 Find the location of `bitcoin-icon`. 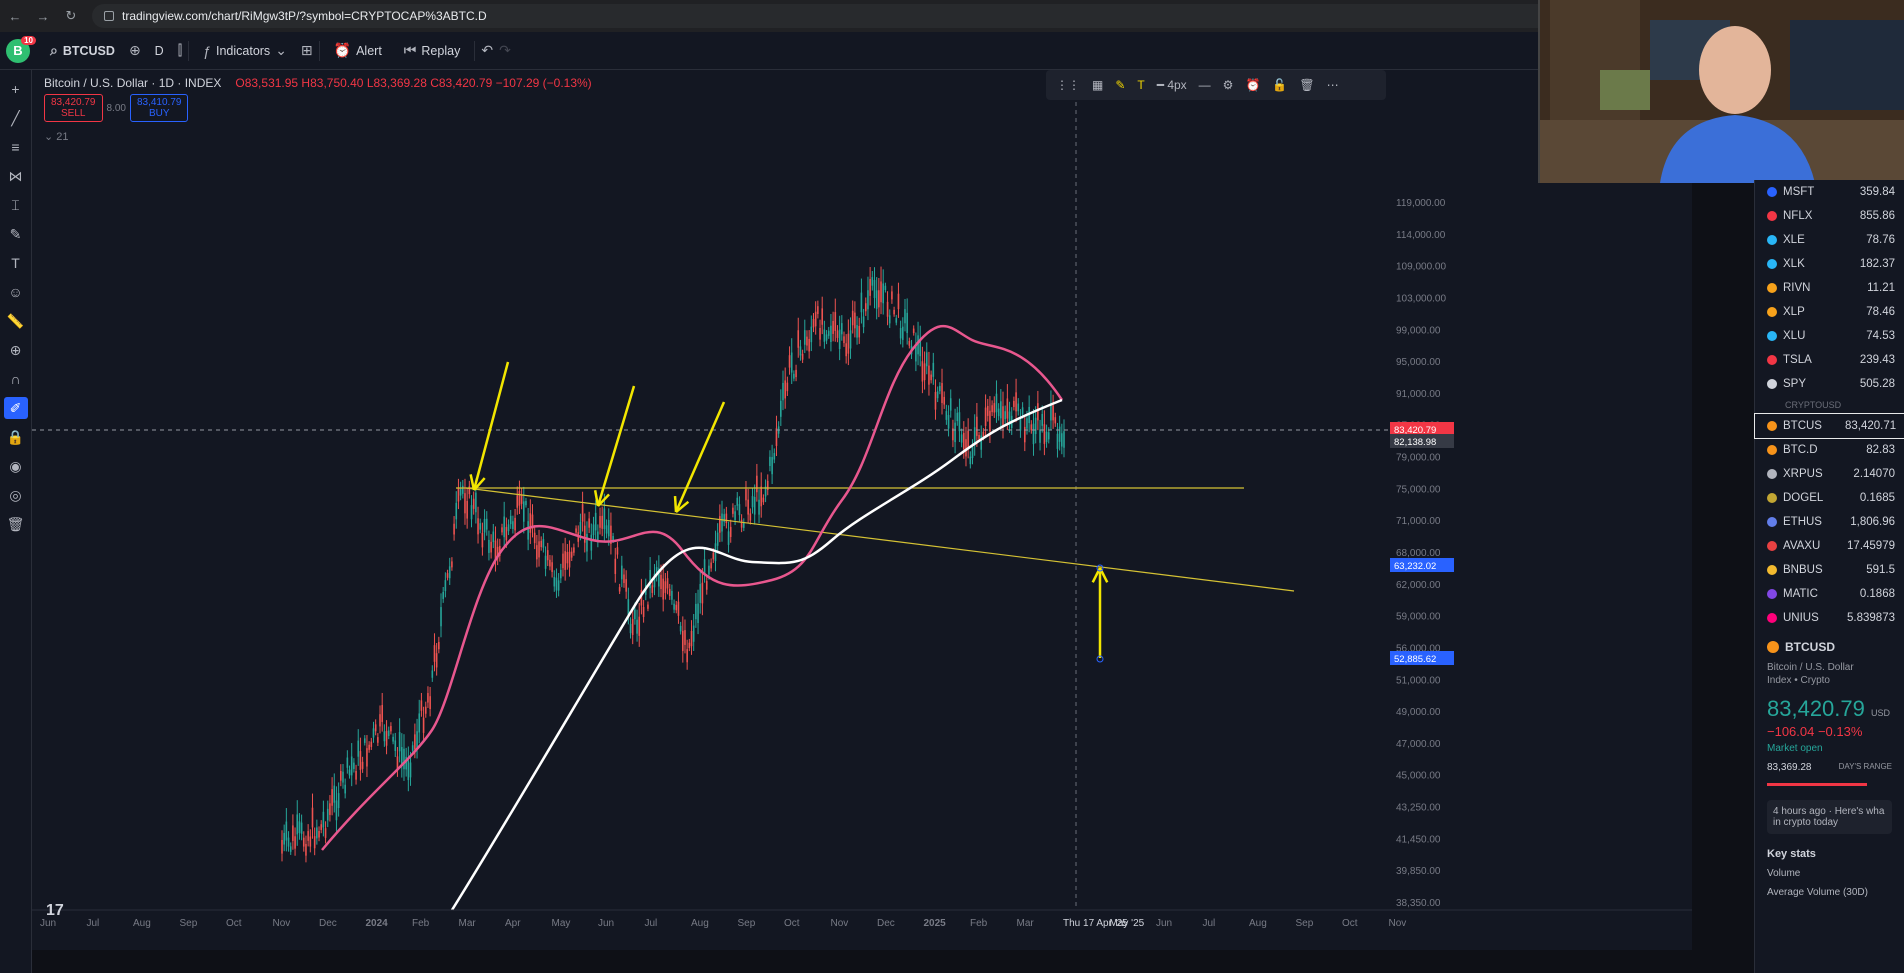

bitcoin-icon is located at coordinates (1773, 647).